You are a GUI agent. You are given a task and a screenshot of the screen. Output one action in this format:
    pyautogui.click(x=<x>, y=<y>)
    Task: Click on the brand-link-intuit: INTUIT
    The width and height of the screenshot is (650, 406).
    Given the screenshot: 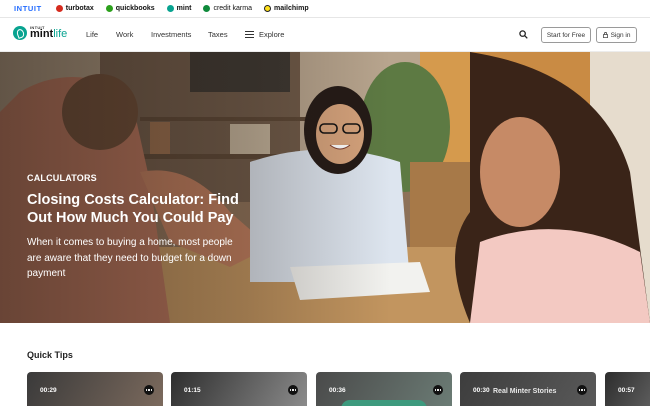 What is the action you would take?
    pyautogui.click(x=28, y=8)
    